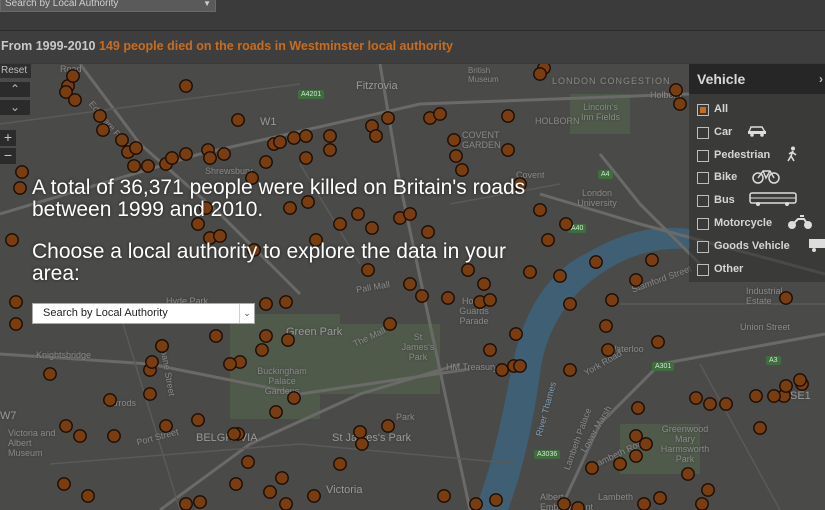 This screenshot has height=510, width=825. Describe the element at coordinates (761, 247) in the screenshot. I see `legend-item-goods-vehicle: Goods Vehicle` at that location.